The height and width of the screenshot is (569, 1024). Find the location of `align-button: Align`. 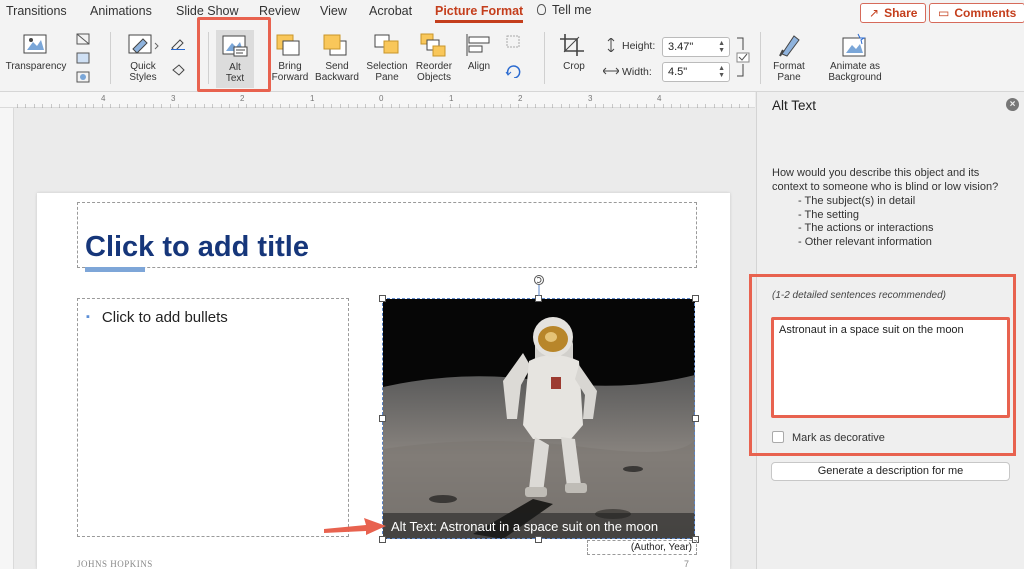

align-button: Align is located at coordinates (479, 52).